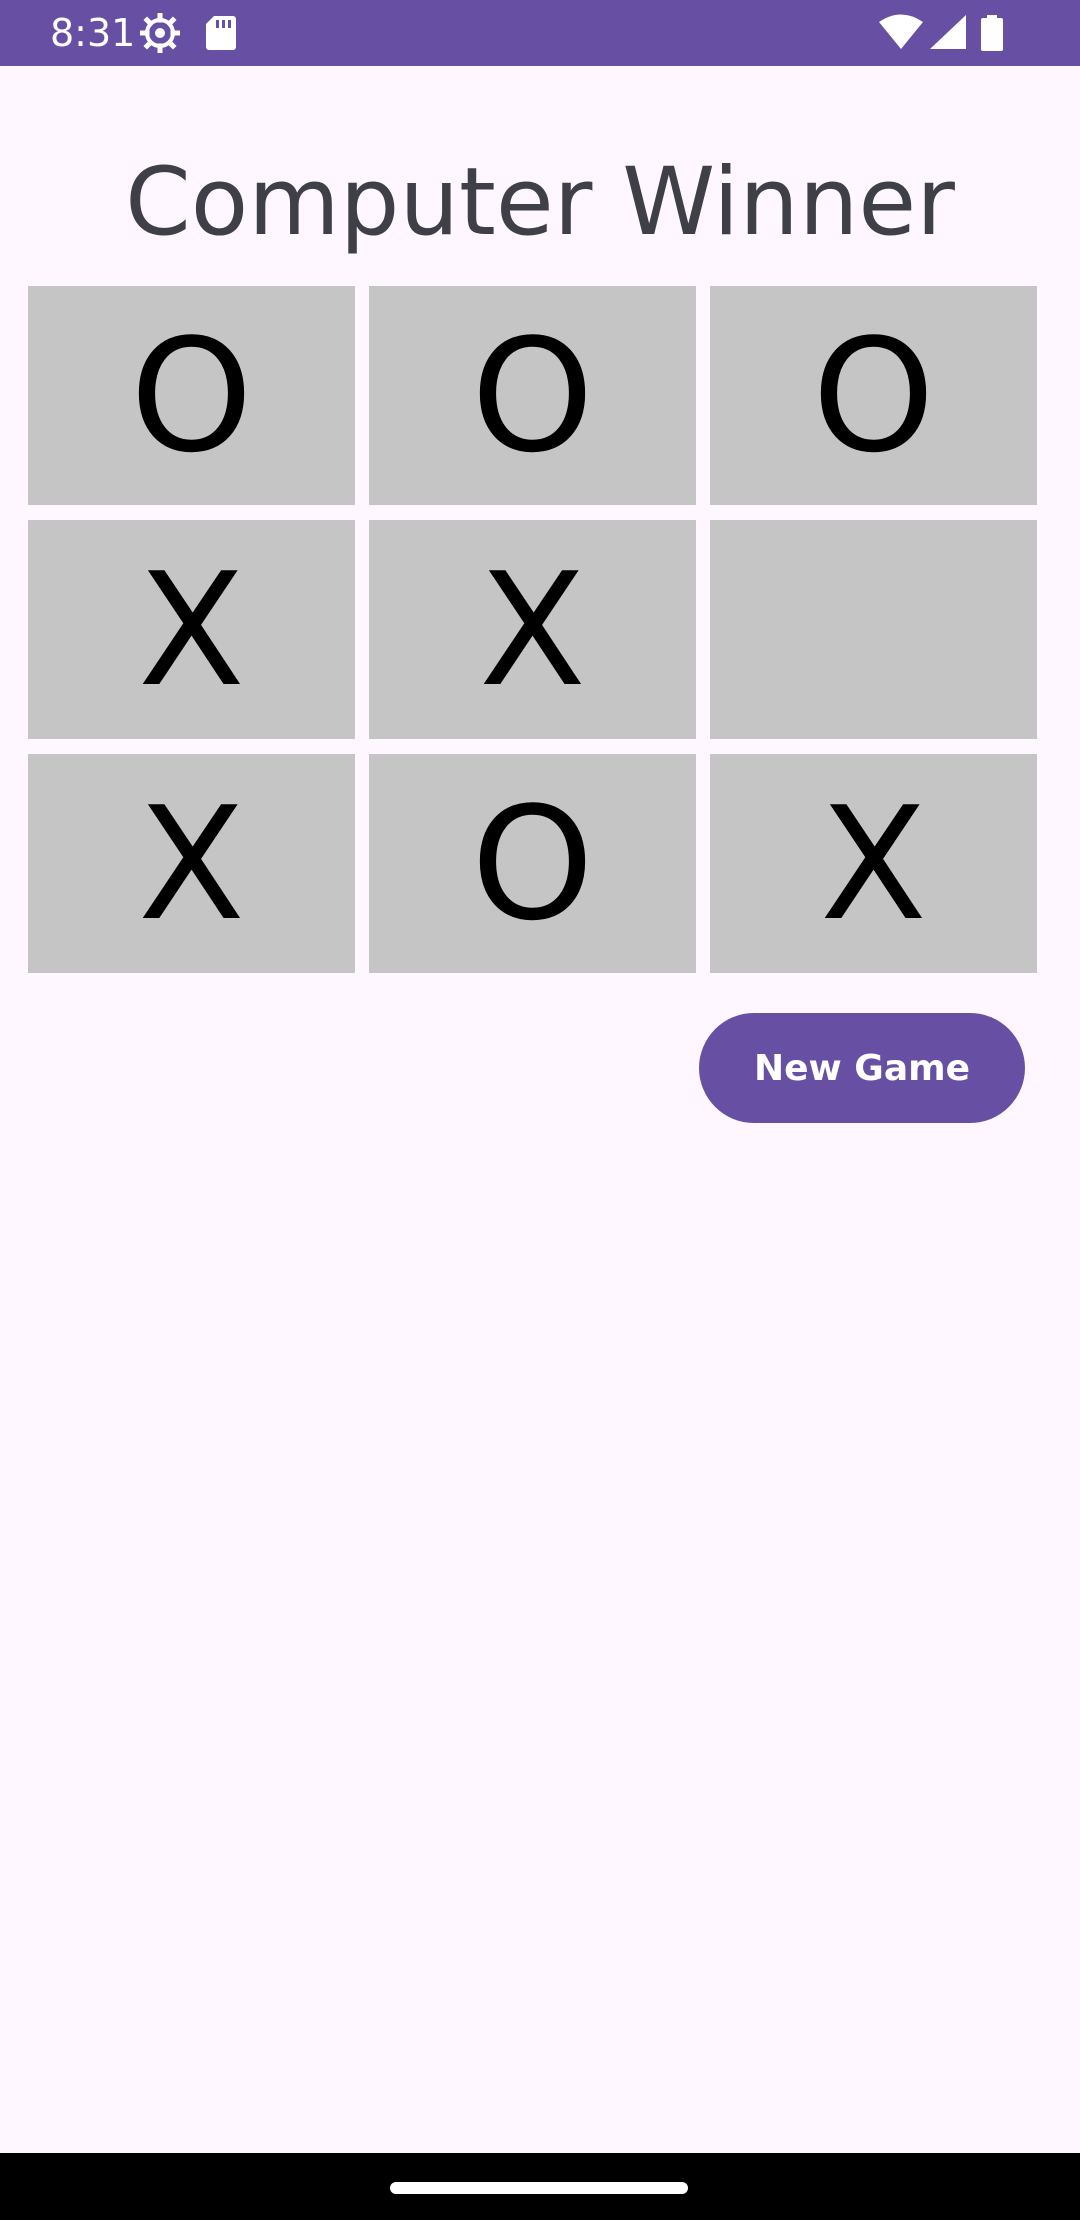 This screenshot has width=1080, height=2220. Describe the element at coordinates (221, 33) in the screenshot. I see `sd-card-icon` at that location.